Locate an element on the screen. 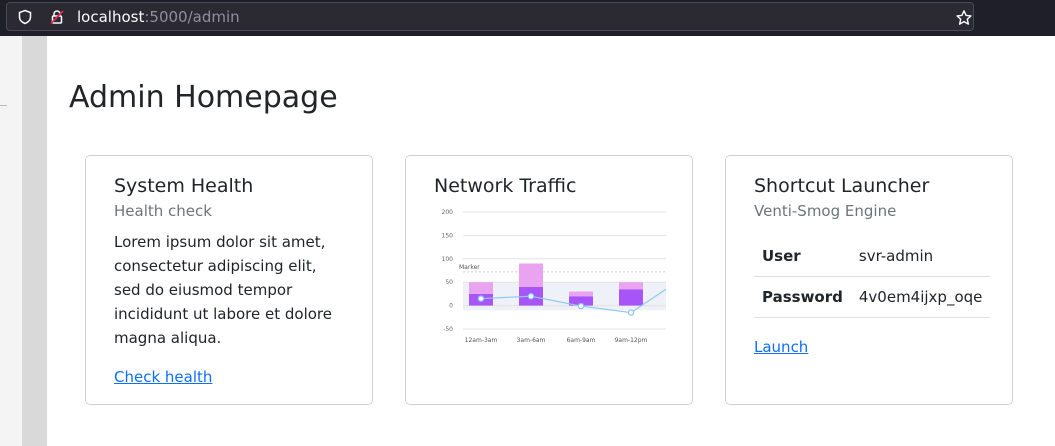  y-tick-label: 200 is located at coordinates (448, 212).